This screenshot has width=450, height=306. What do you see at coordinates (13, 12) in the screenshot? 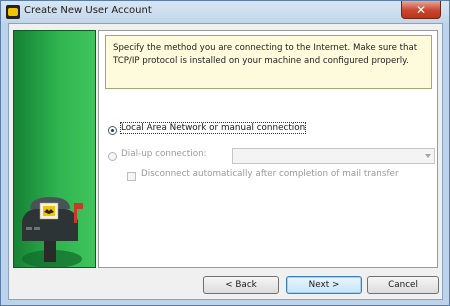
I see `bat-app-icon` at bounding box center [13, 12].